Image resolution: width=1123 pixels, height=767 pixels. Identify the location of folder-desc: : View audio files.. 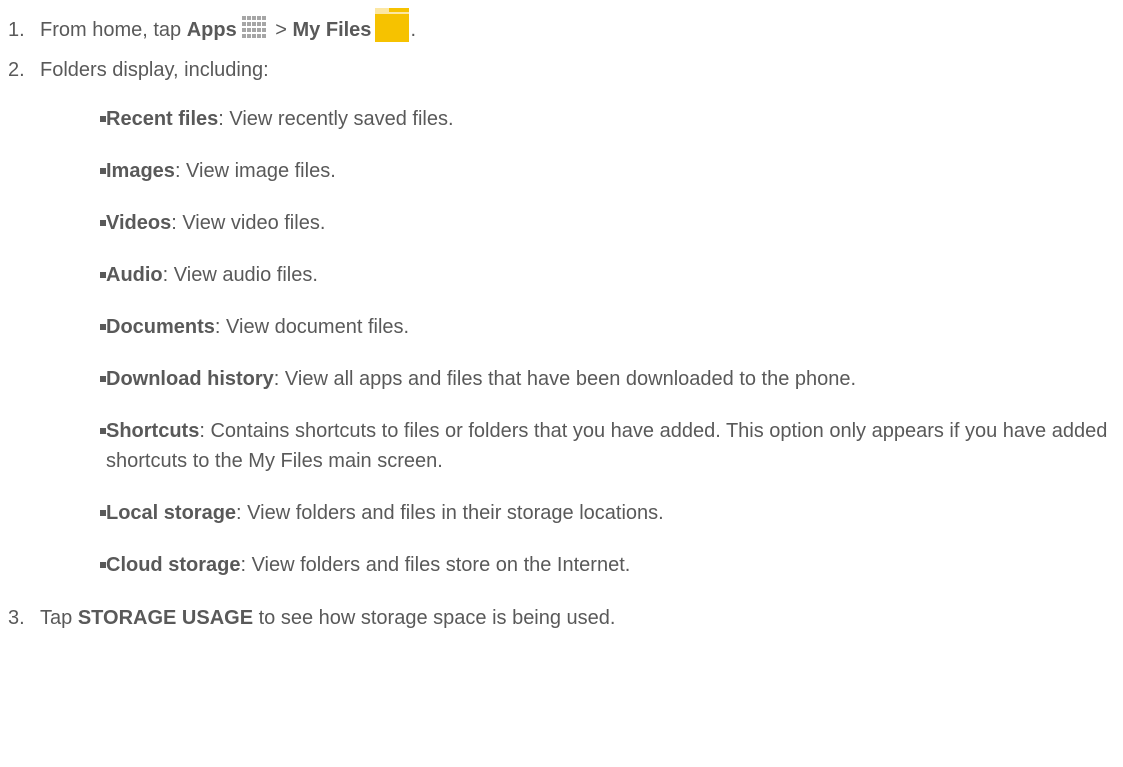
(240, 275).